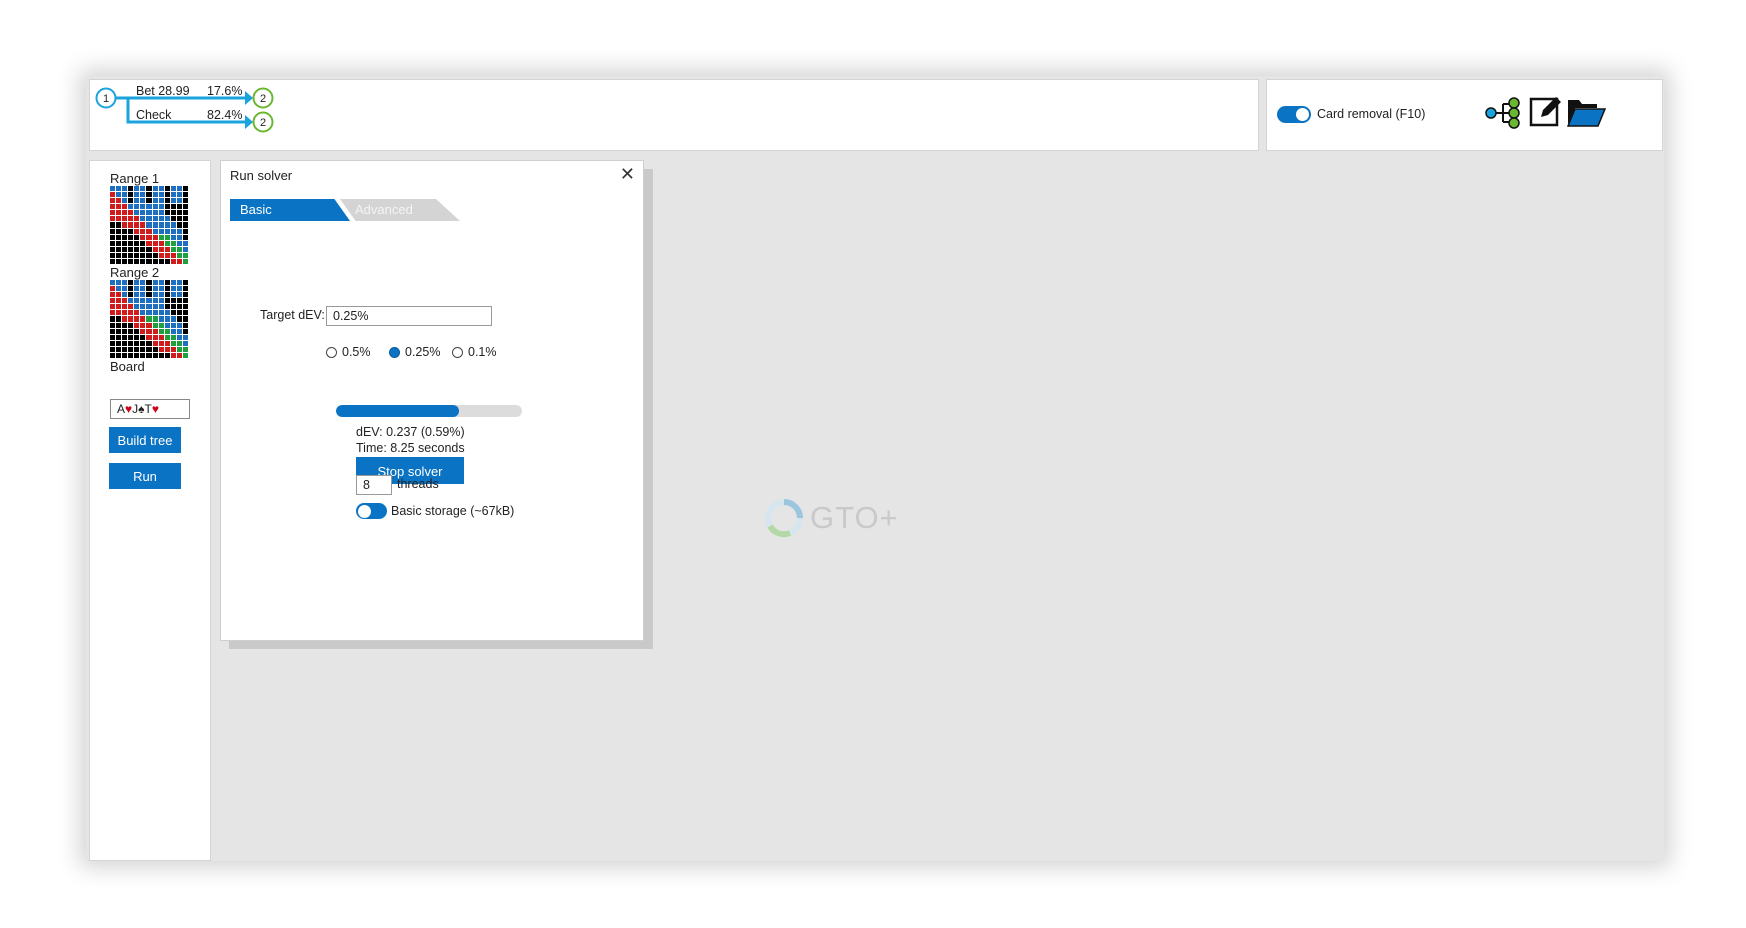  Describe the element at coordinates (674, 115) in the screenshot. I see `game-tree-panel: 1 2 2 Bet 28.99 17.6% Check 82.4%` at that location.